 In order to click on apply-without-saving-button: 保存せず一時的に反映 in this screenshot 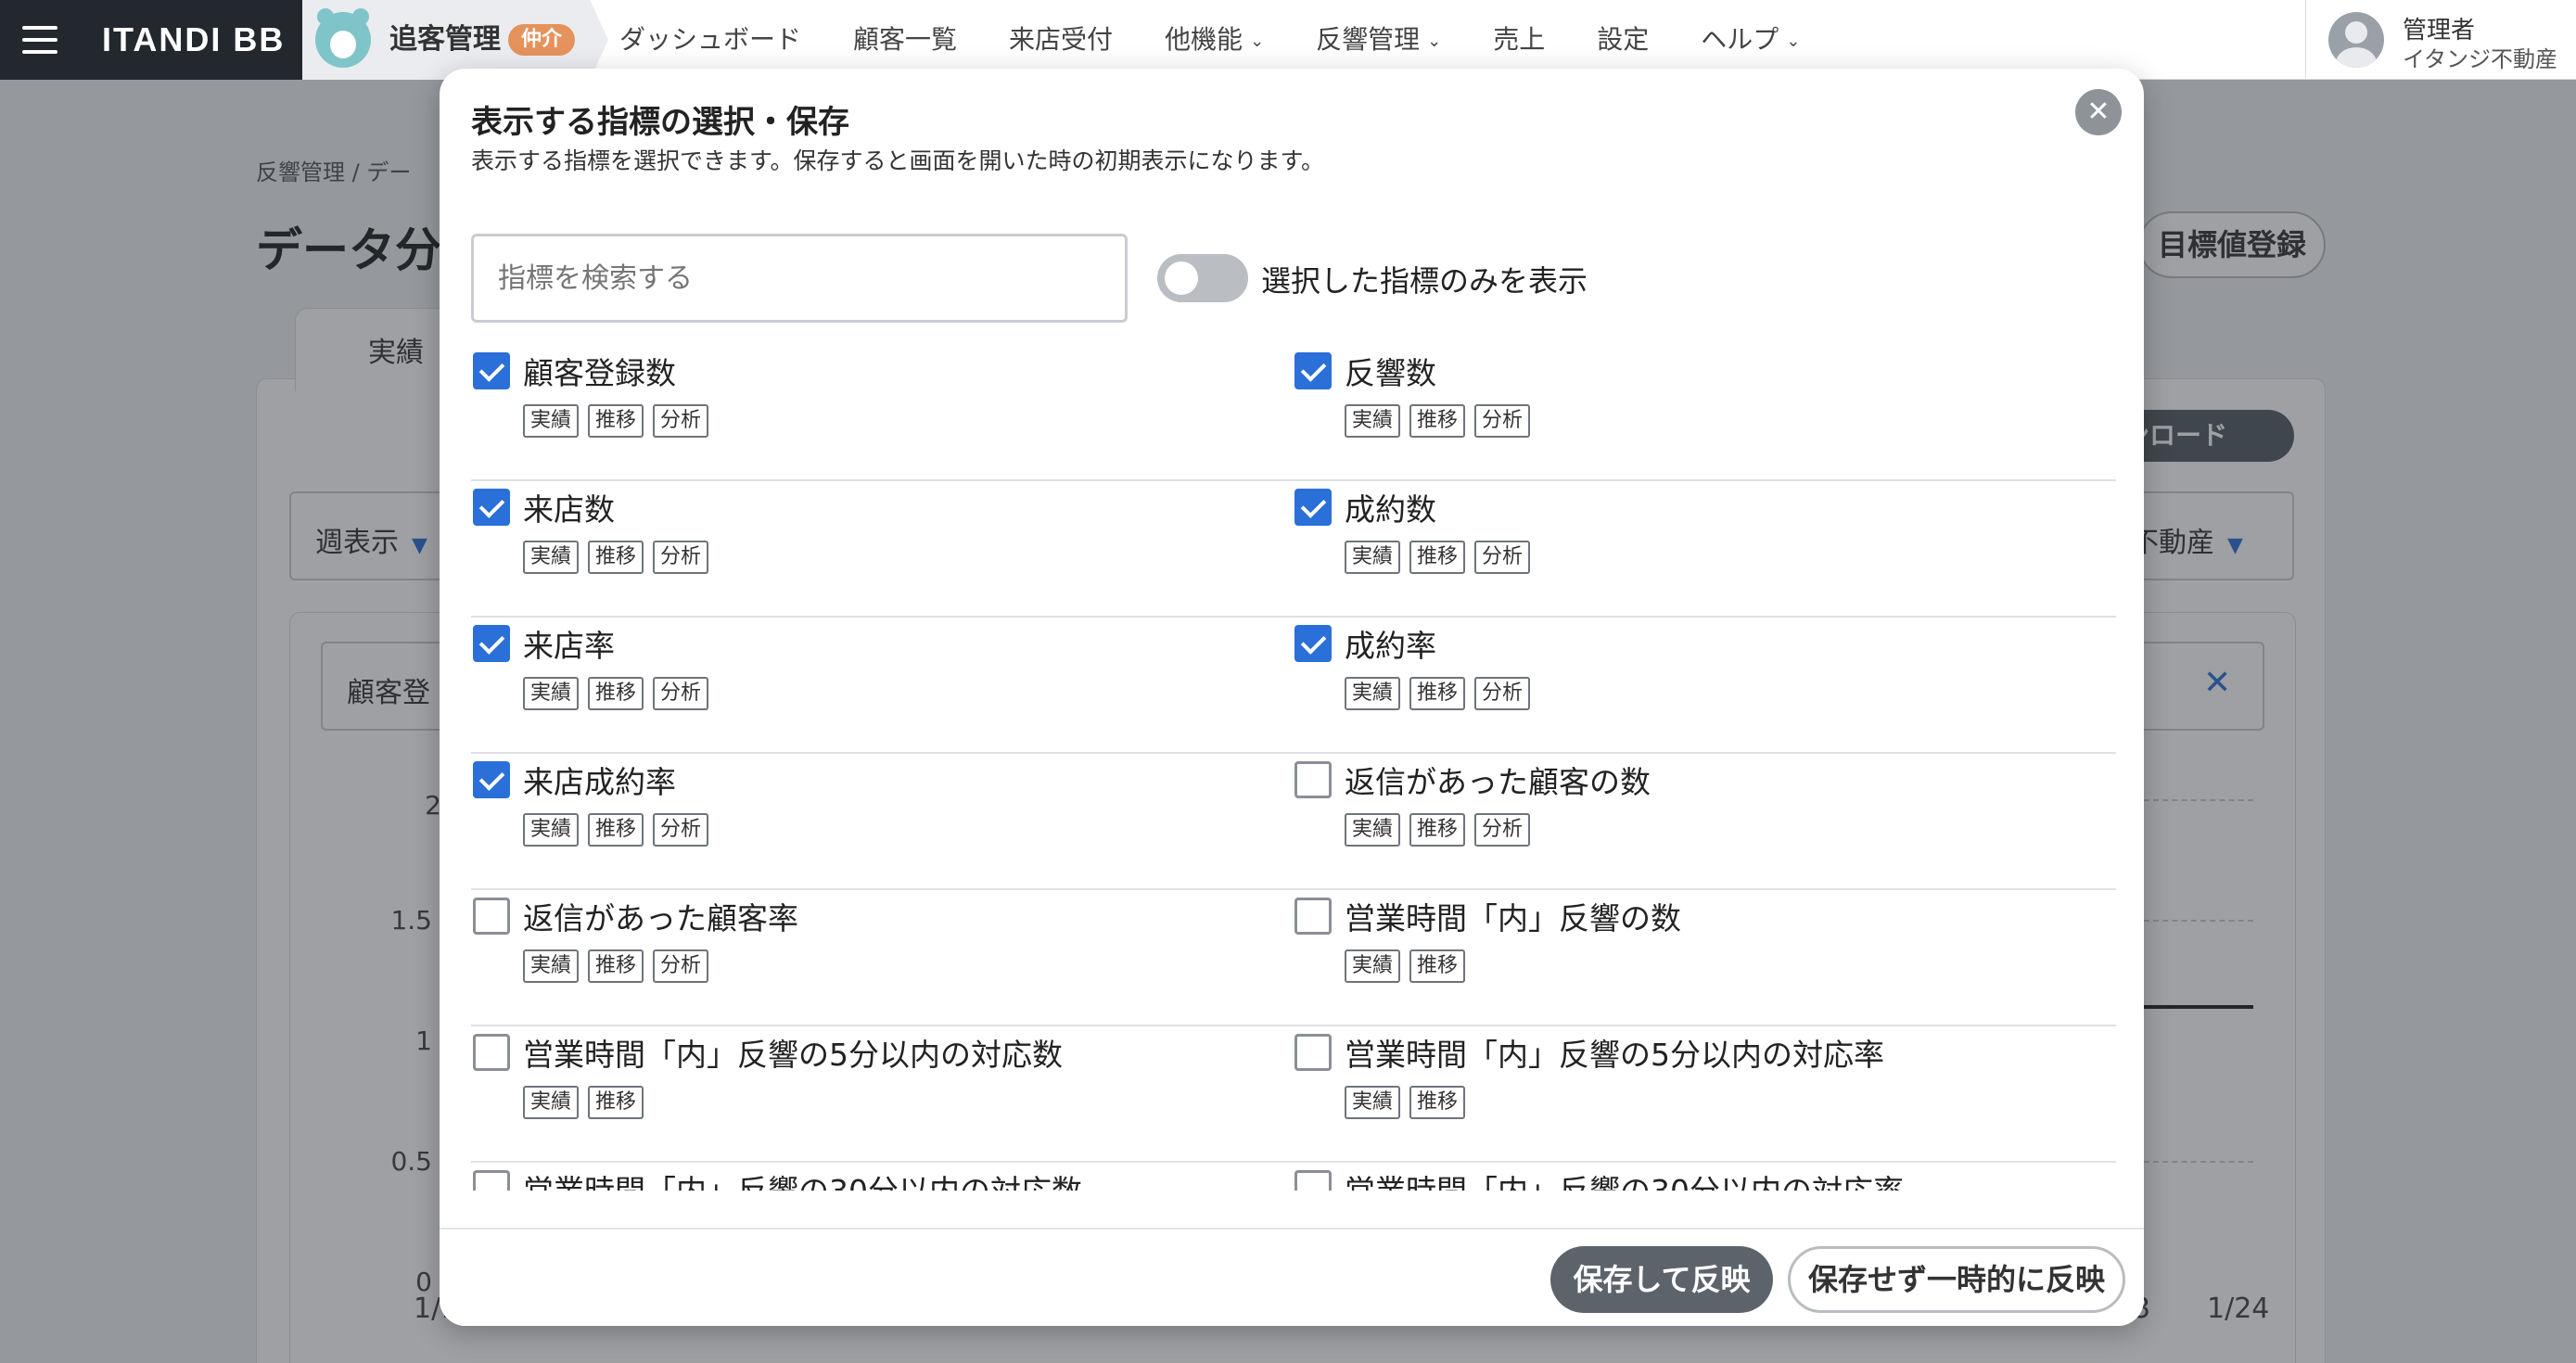, I will do `click(1956, 1279)`.